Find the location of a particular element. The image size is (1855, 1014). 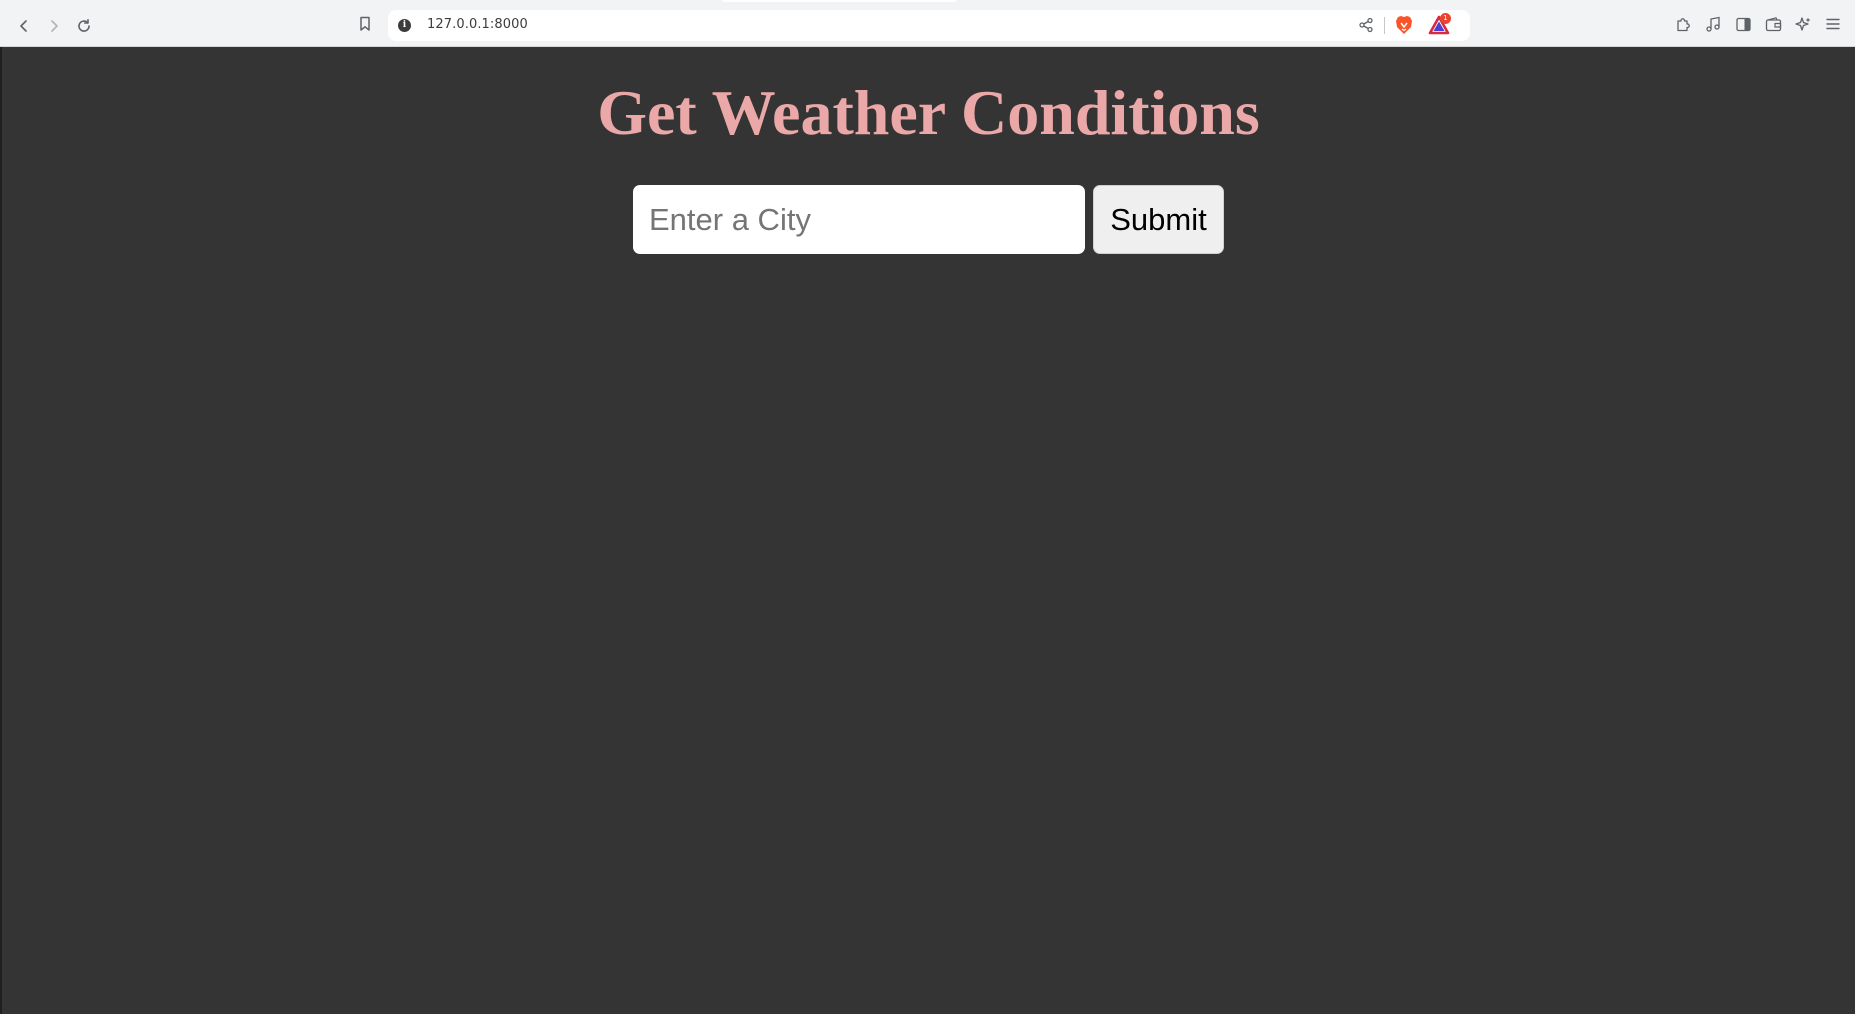

hamburger-icon is located at coordinates (1833, 24).